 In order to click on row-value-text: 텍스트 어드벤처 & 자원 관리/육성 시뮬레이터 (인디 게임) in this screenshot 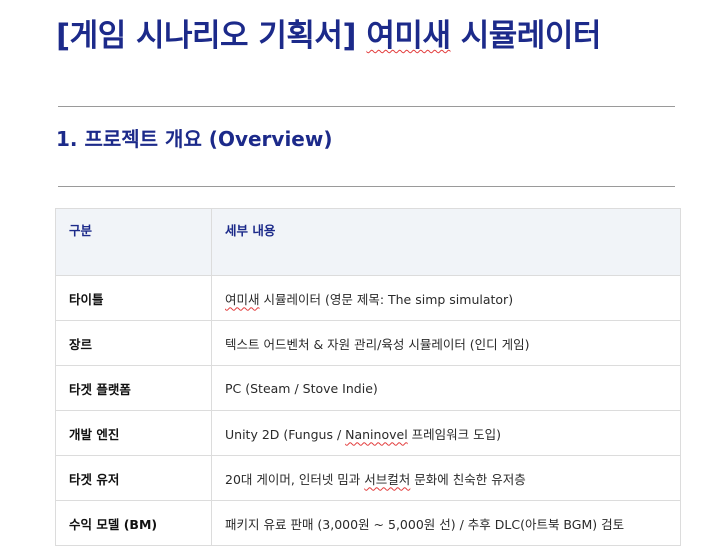, I will do `click(377, 344)`.